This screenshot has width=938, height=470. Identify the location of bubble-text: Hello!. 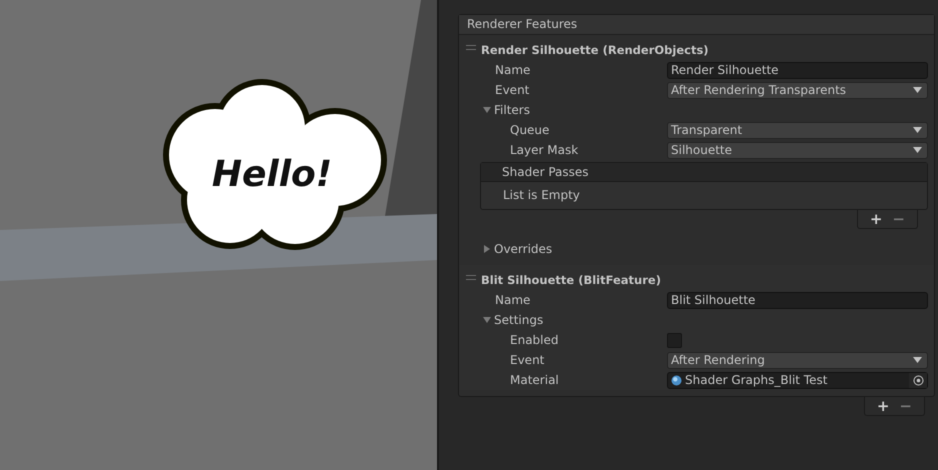
(272, 174).